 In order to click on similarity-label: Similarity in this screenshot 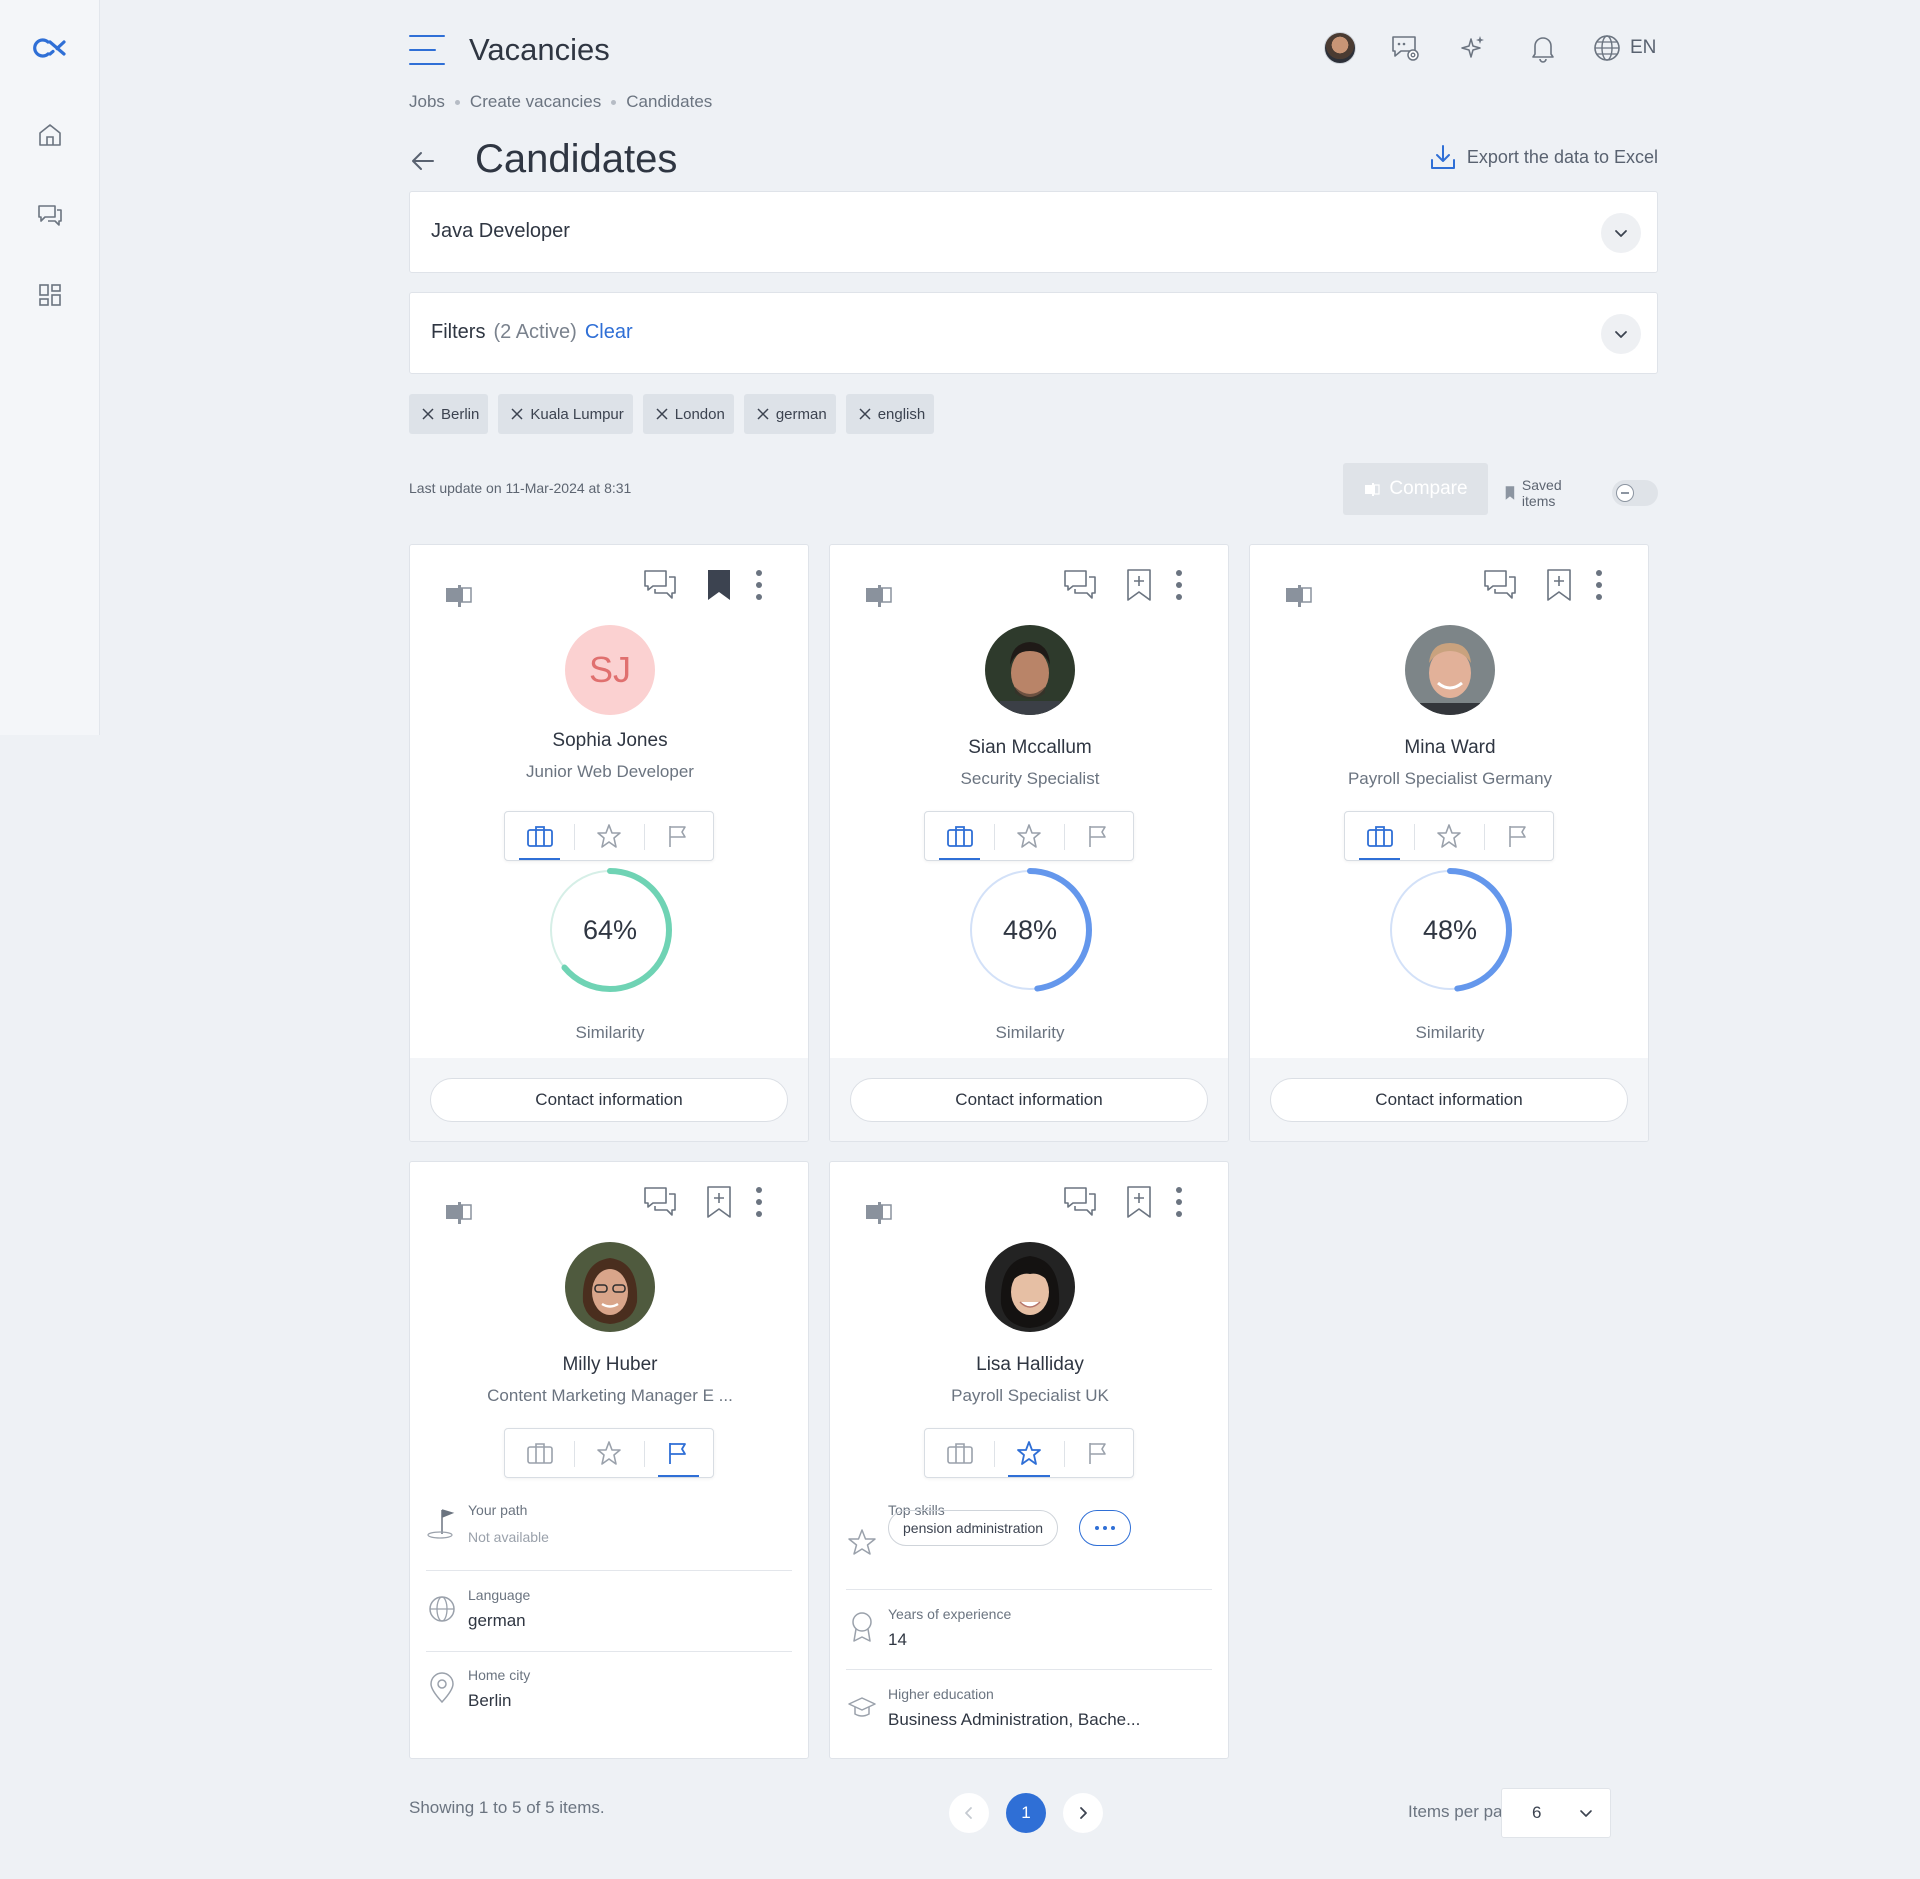, I will do `click(1030, 1032)`.